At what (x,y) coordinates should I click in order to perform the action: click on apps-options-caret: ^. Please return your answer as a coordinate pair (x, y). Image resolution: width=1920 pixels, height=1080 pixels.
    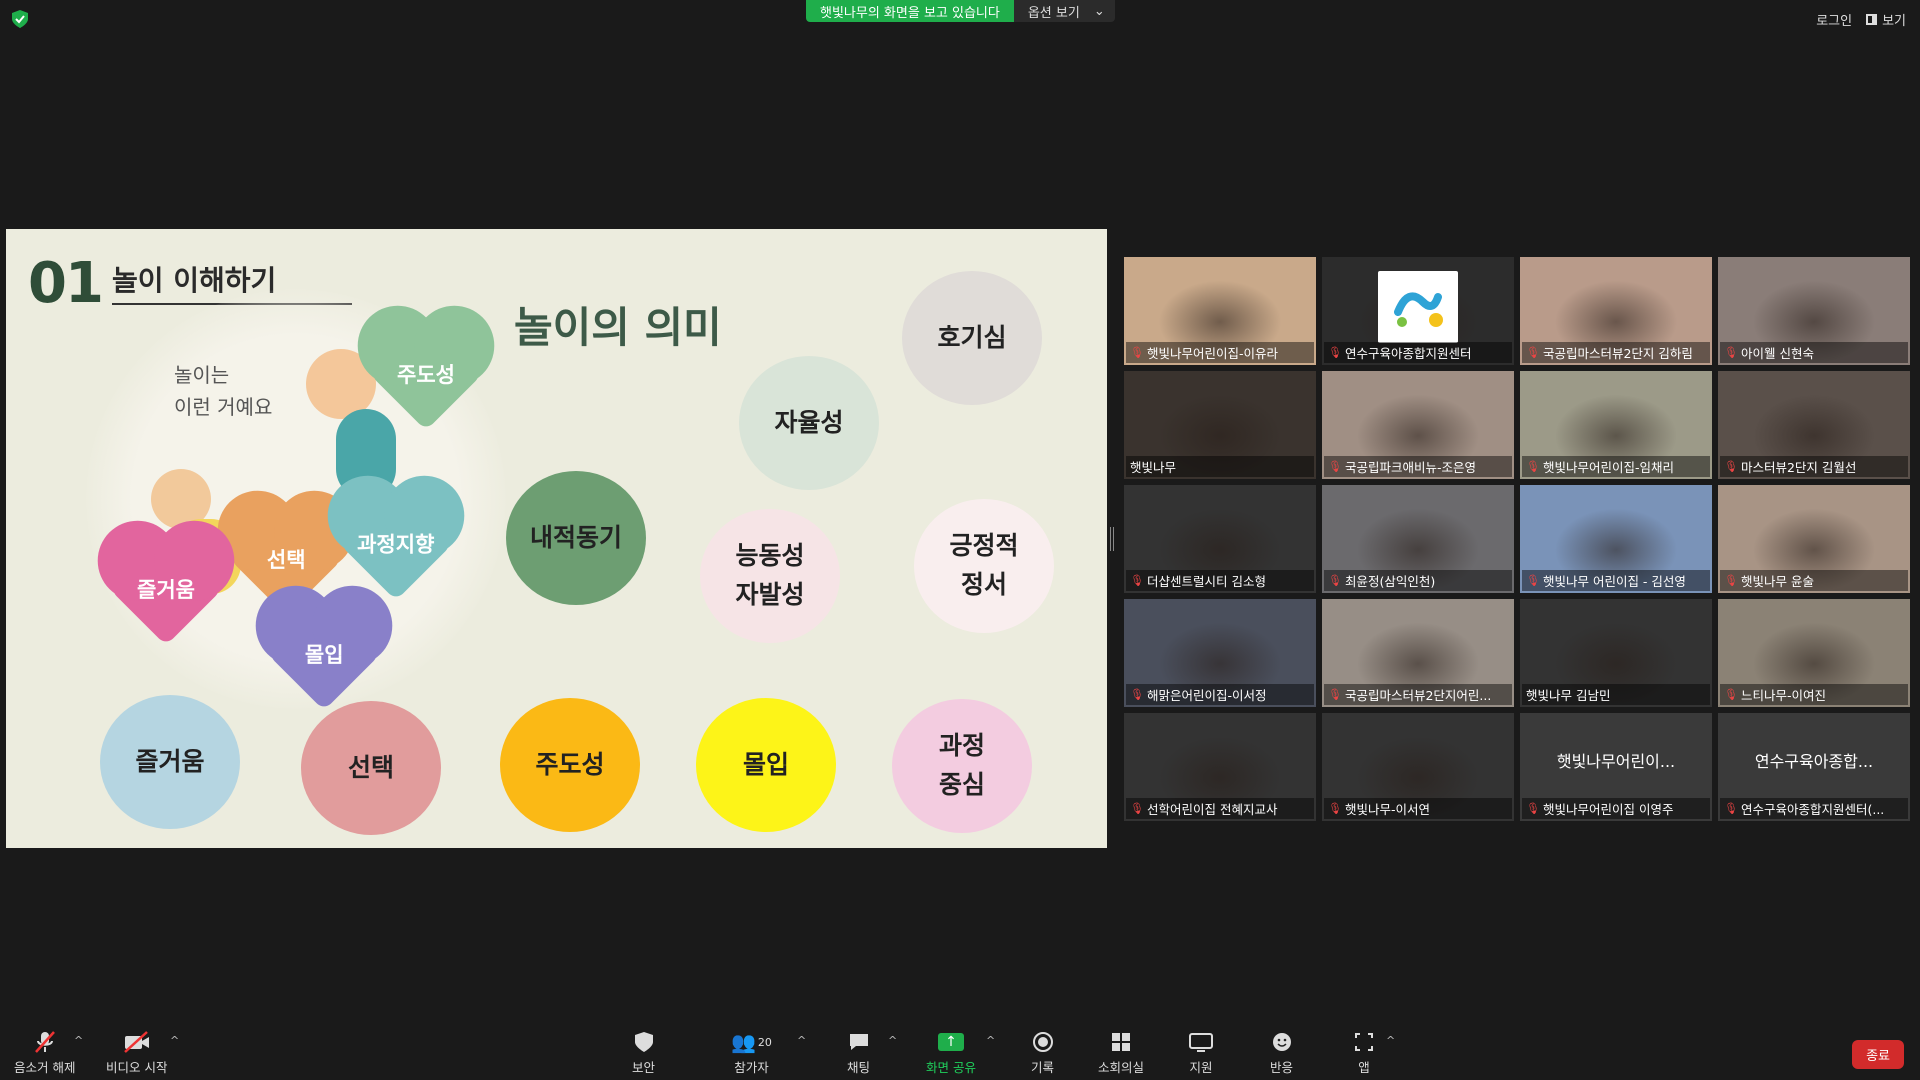
    Looking at the image, I should click on (1390, 1040).